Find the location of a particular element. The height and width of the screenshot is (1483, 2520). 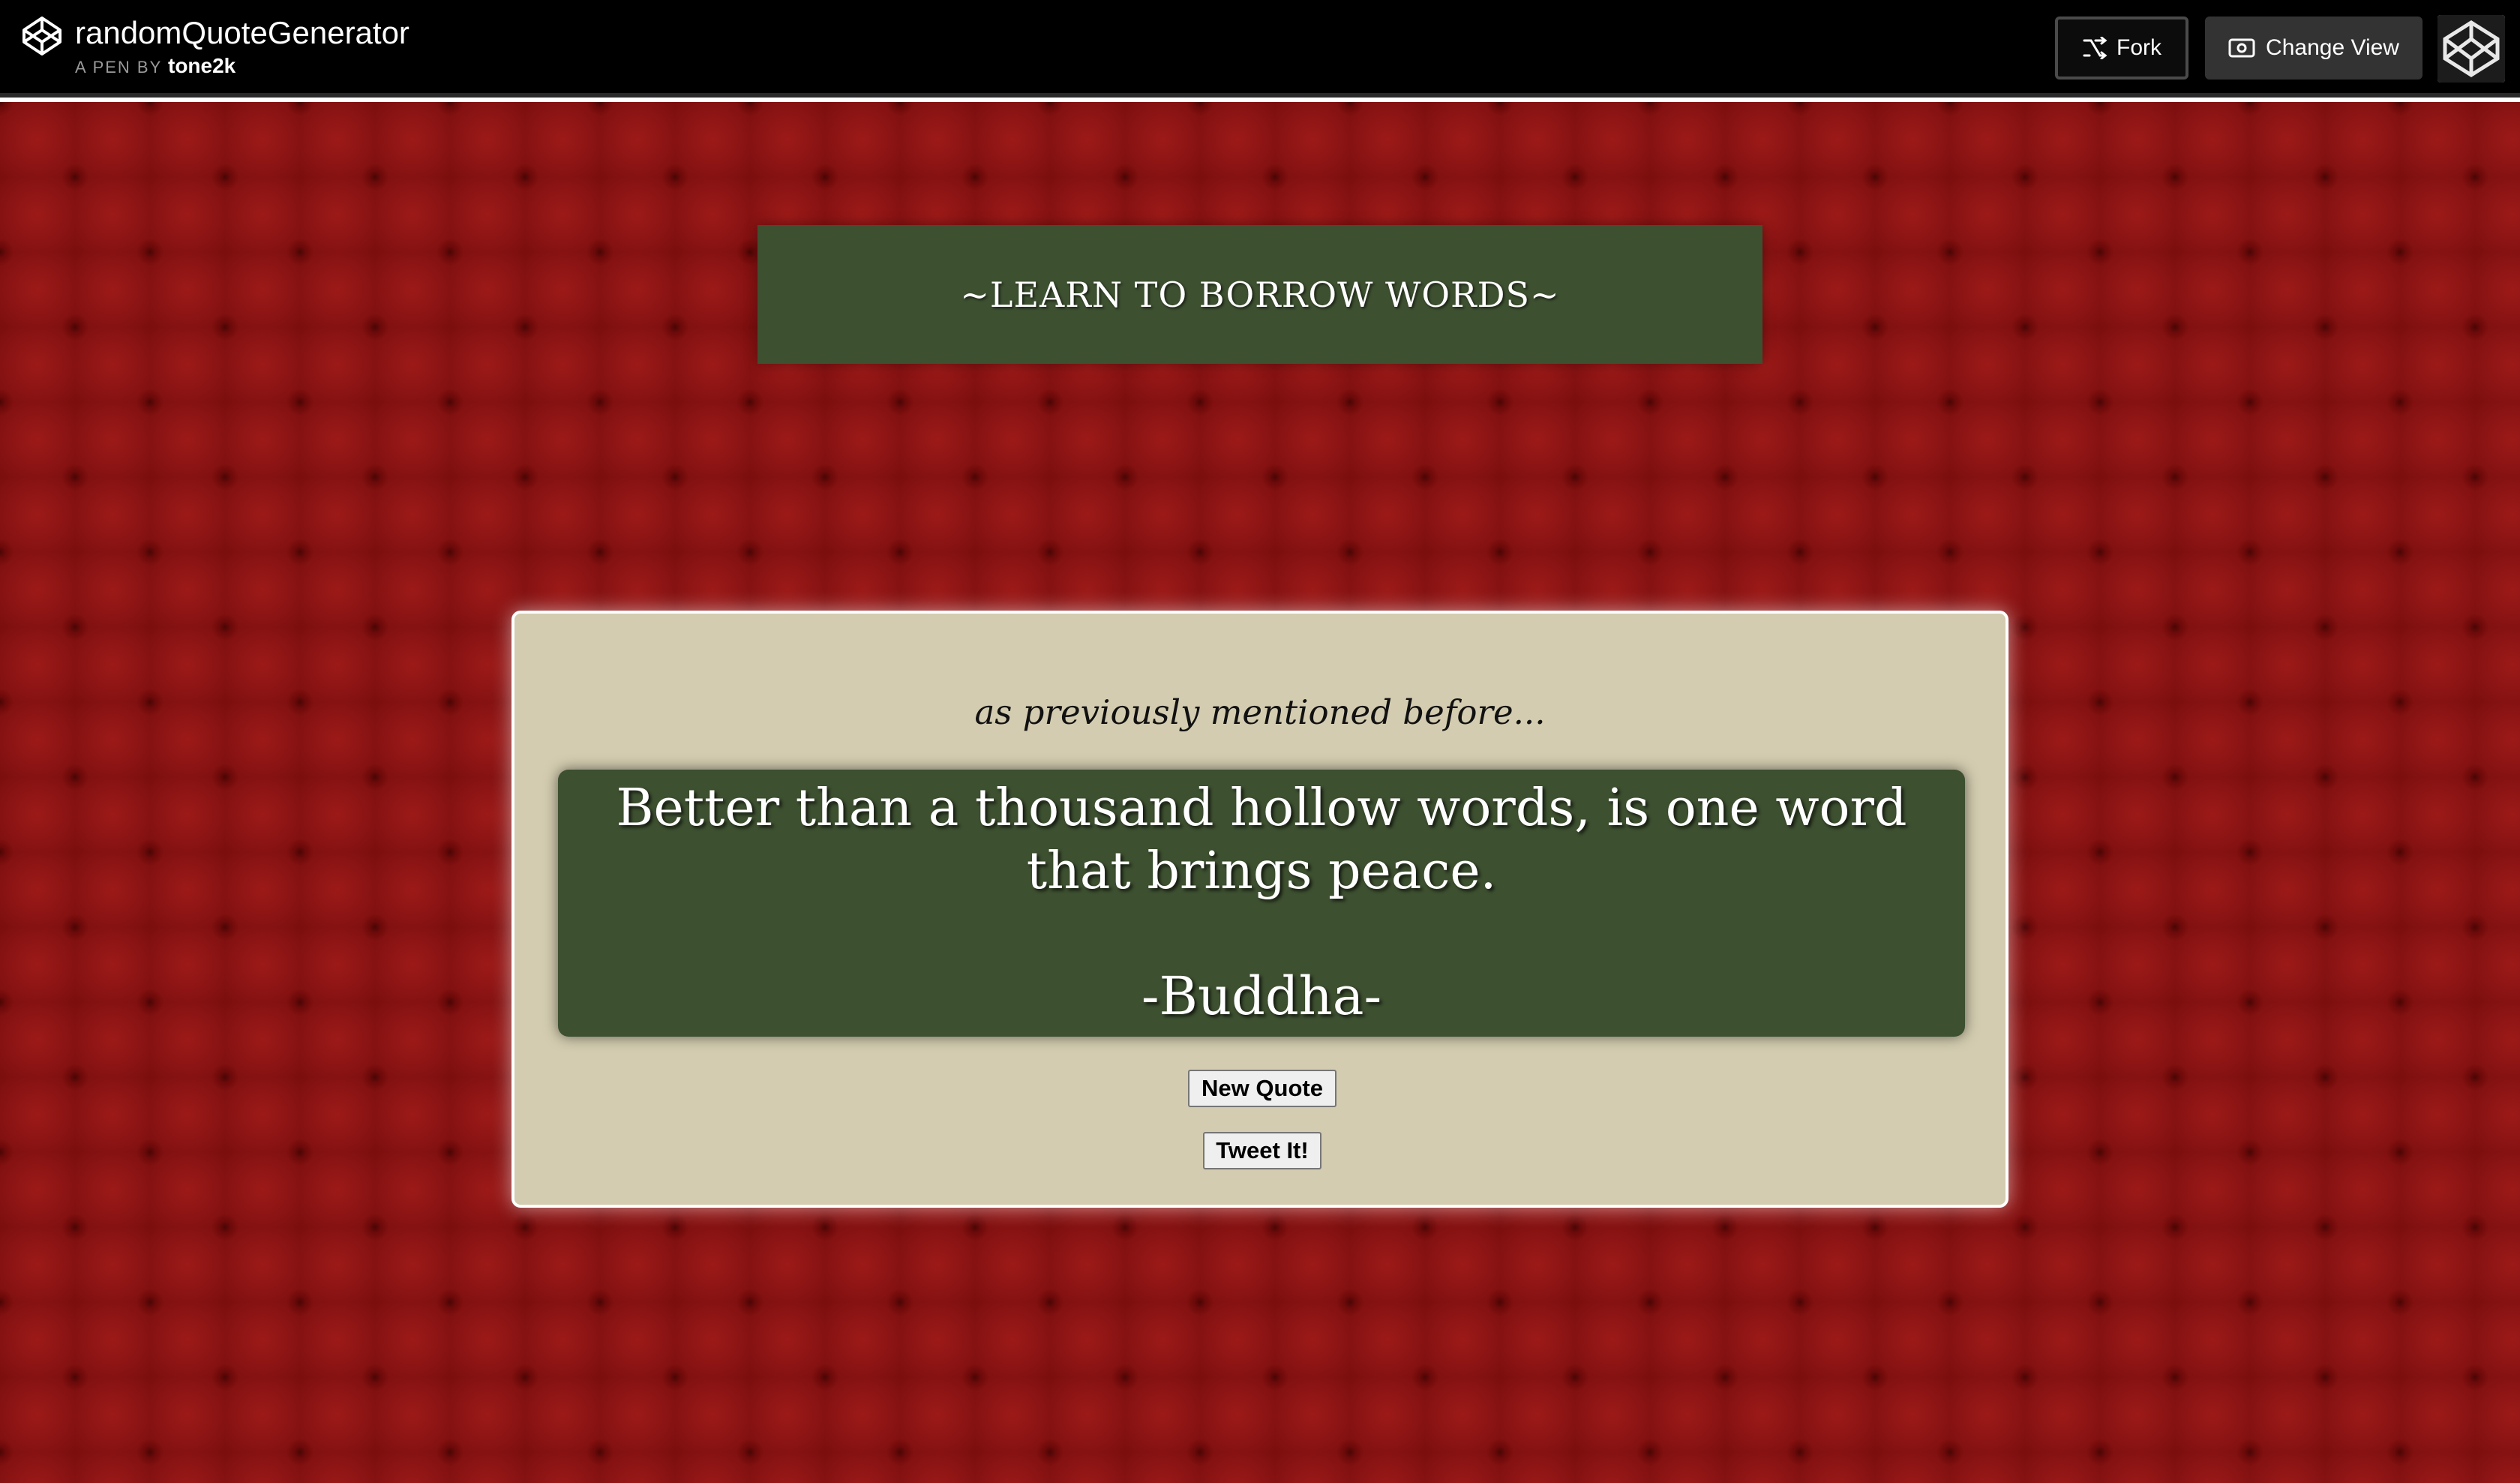

user-avatar is located at coordinates (2471, 49).